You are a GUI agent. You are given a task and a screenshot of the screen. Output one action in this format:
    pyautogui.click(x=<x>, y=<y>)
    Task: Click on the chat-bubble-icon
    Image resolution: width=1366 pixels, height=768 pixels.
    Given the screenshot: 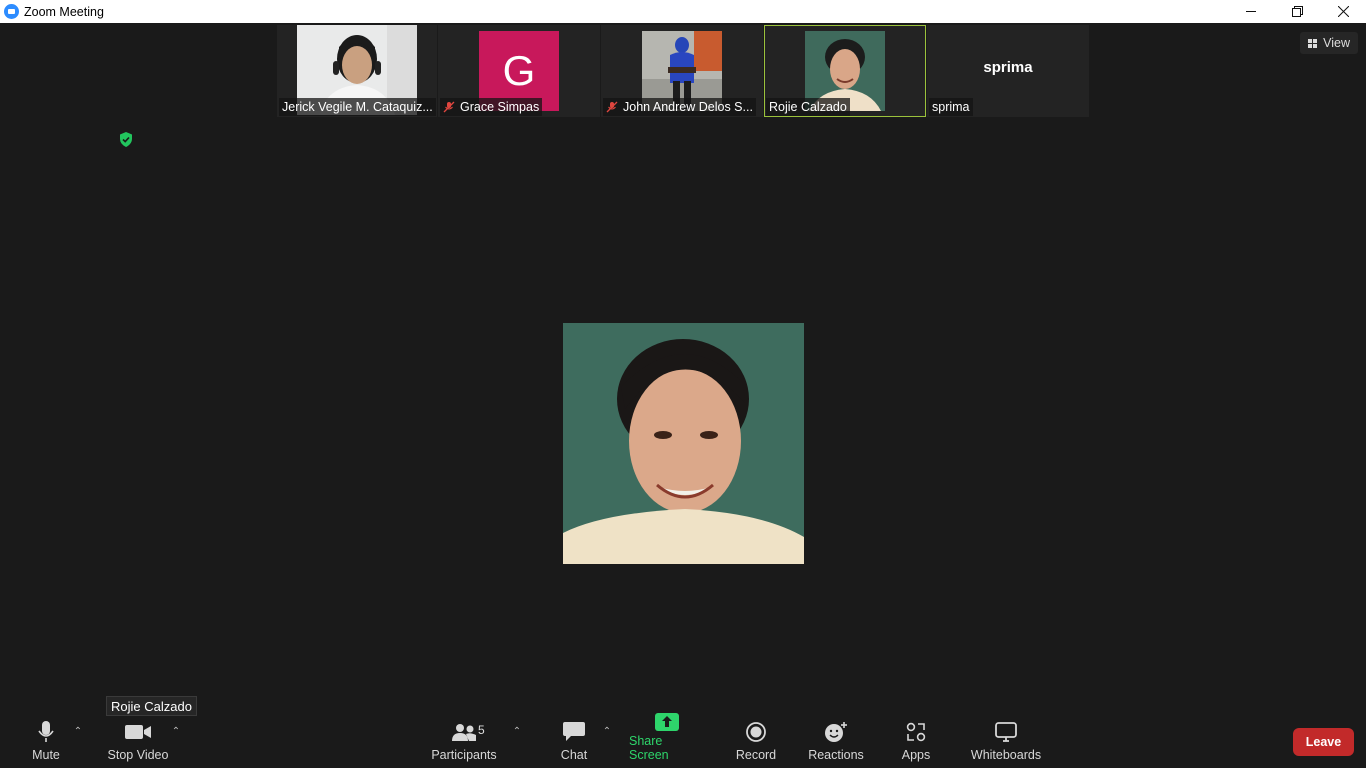 What is the action you would take?
    pyautogui.click(x=574, y=731)
    